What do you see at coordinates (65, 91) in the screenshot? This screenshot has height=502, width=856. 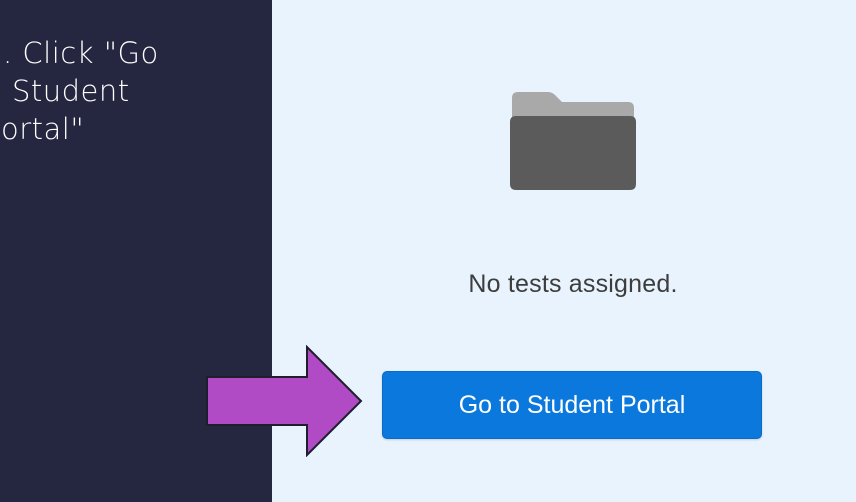 I see `instruction-line-2: o Student` at bounding box center [65, 91].